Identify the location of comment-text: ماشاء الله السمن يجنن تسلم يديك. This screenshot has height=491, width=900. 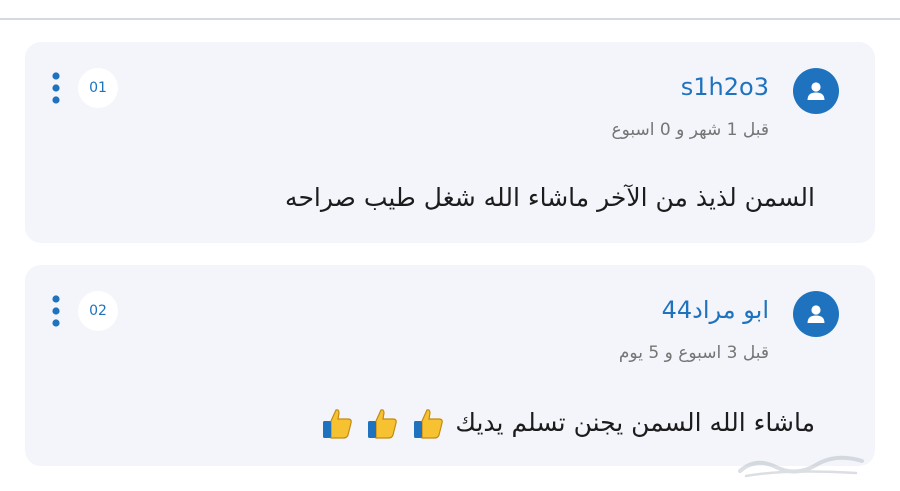
(566, 424).